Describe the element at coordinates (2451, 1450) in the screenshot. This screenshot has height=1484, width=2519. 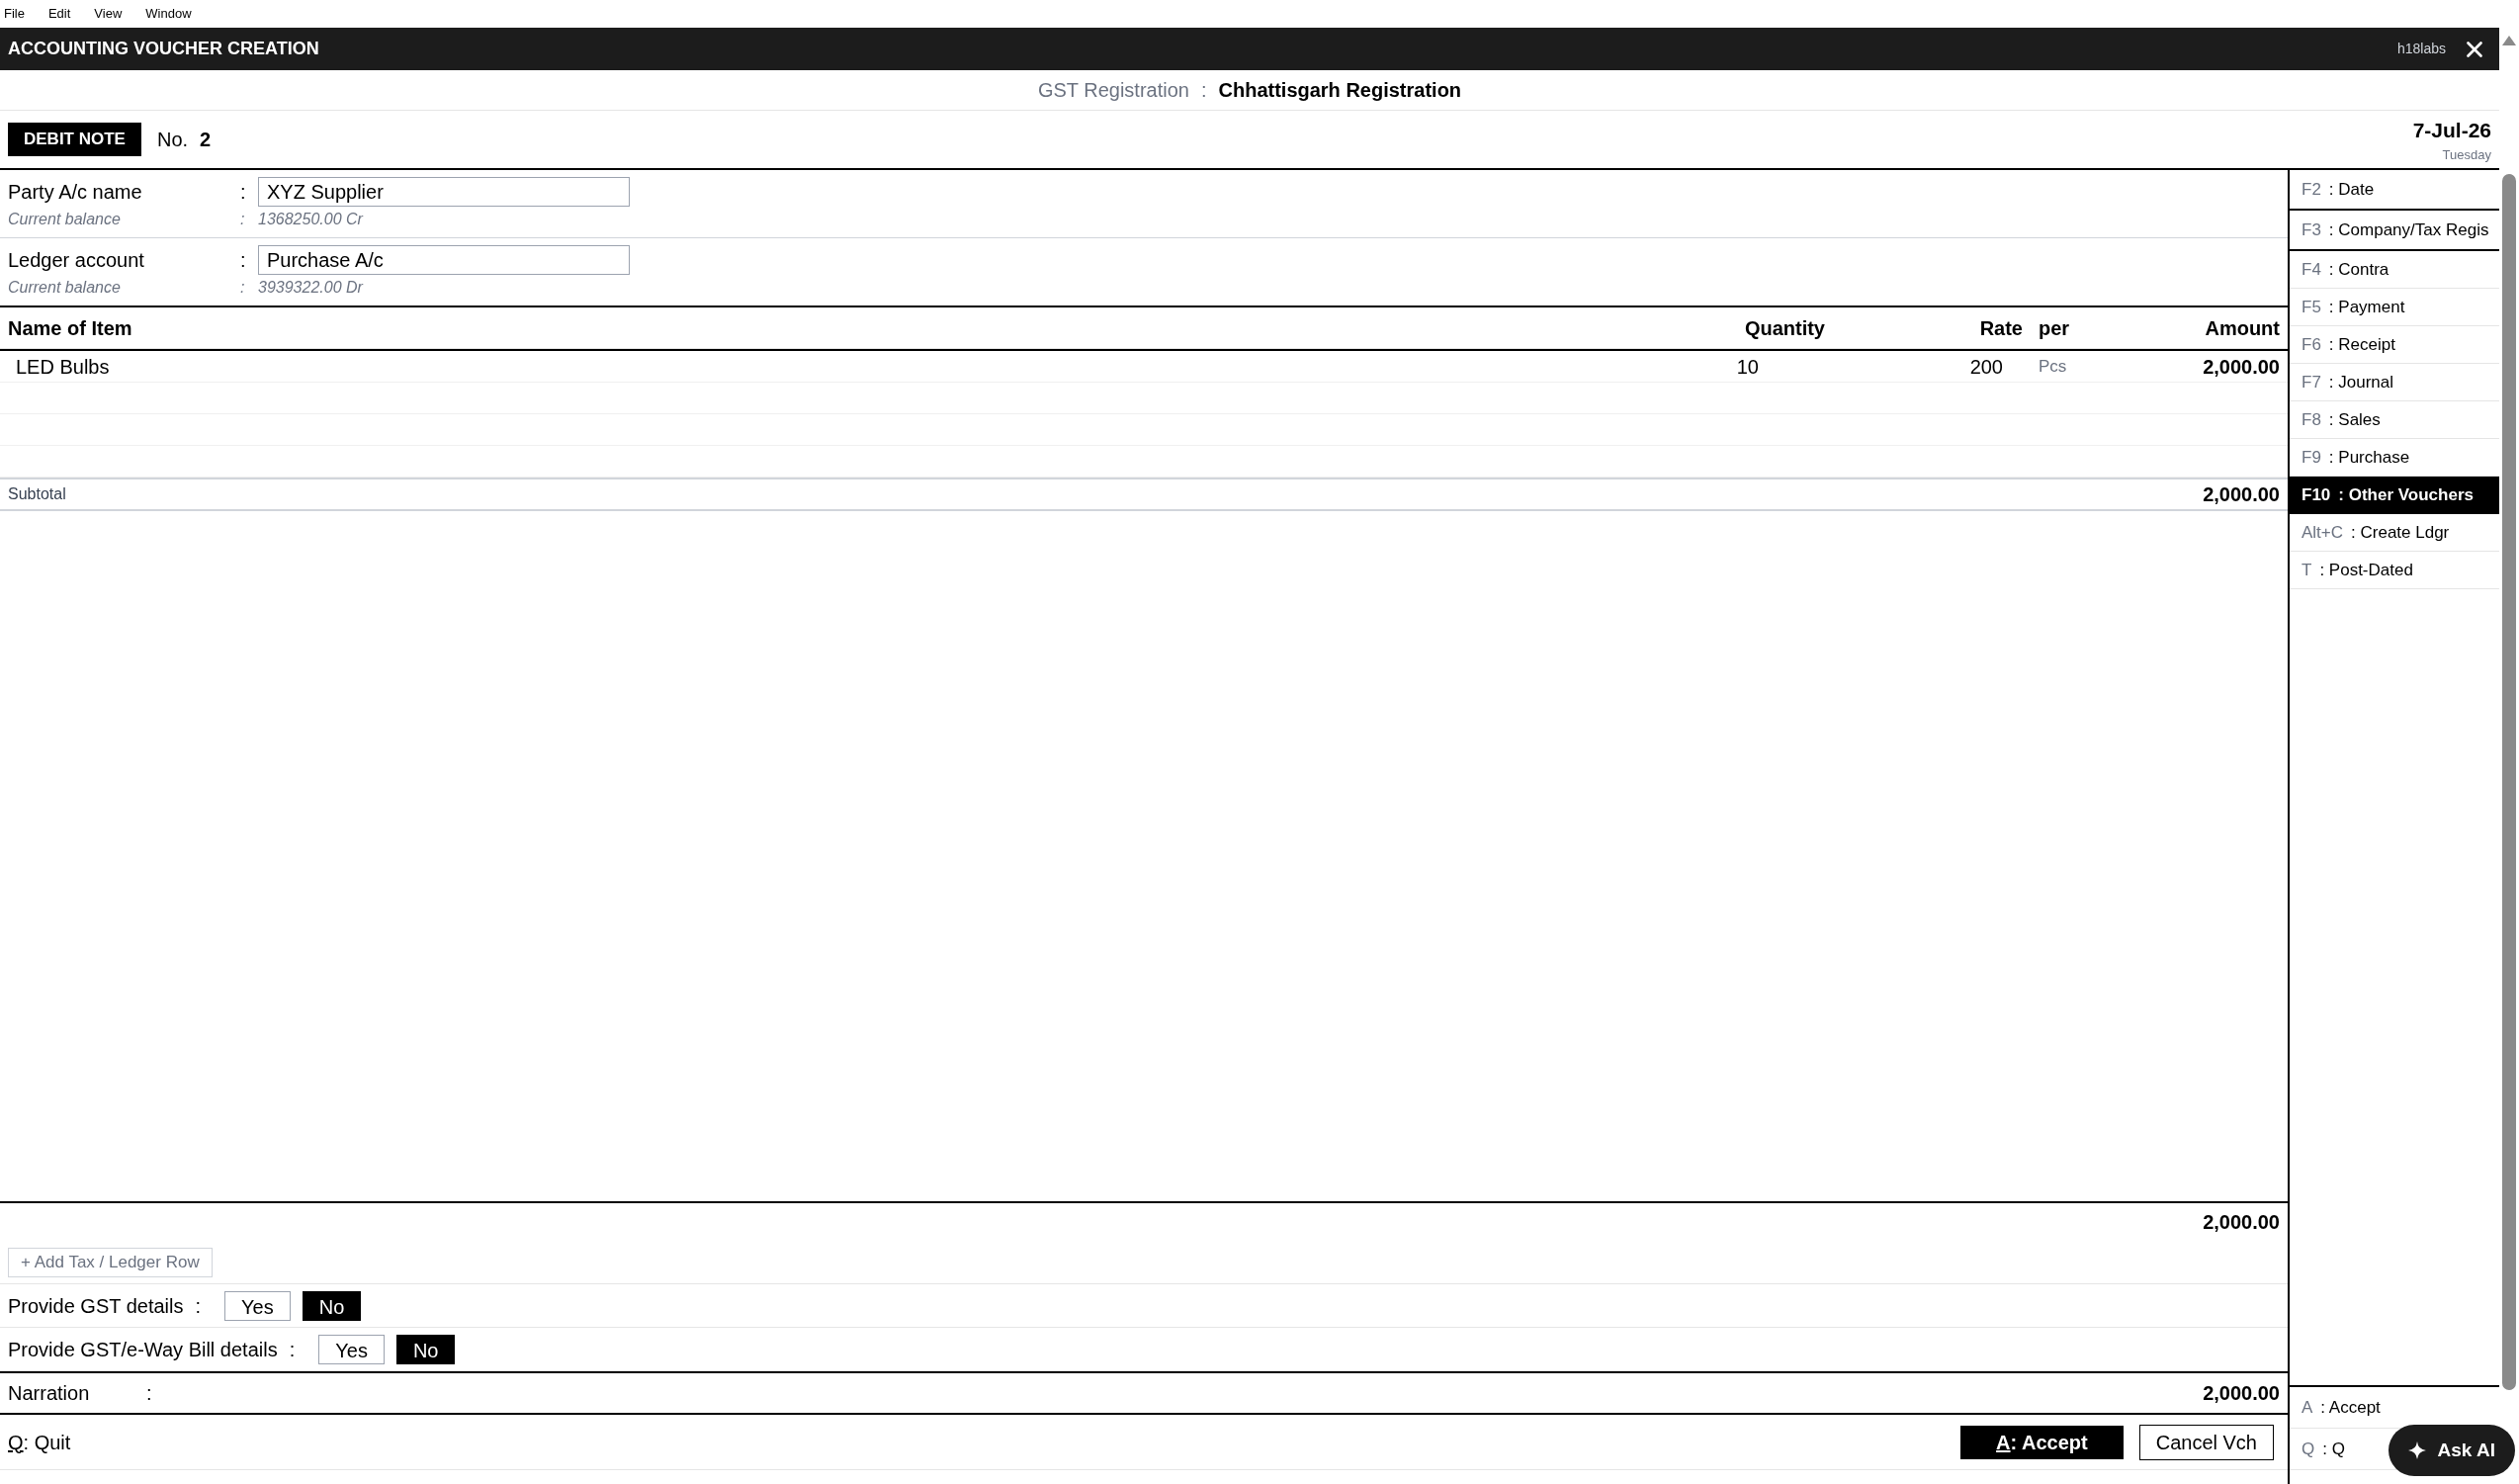
I see `ask-ai-button: Ask AI` at that location.